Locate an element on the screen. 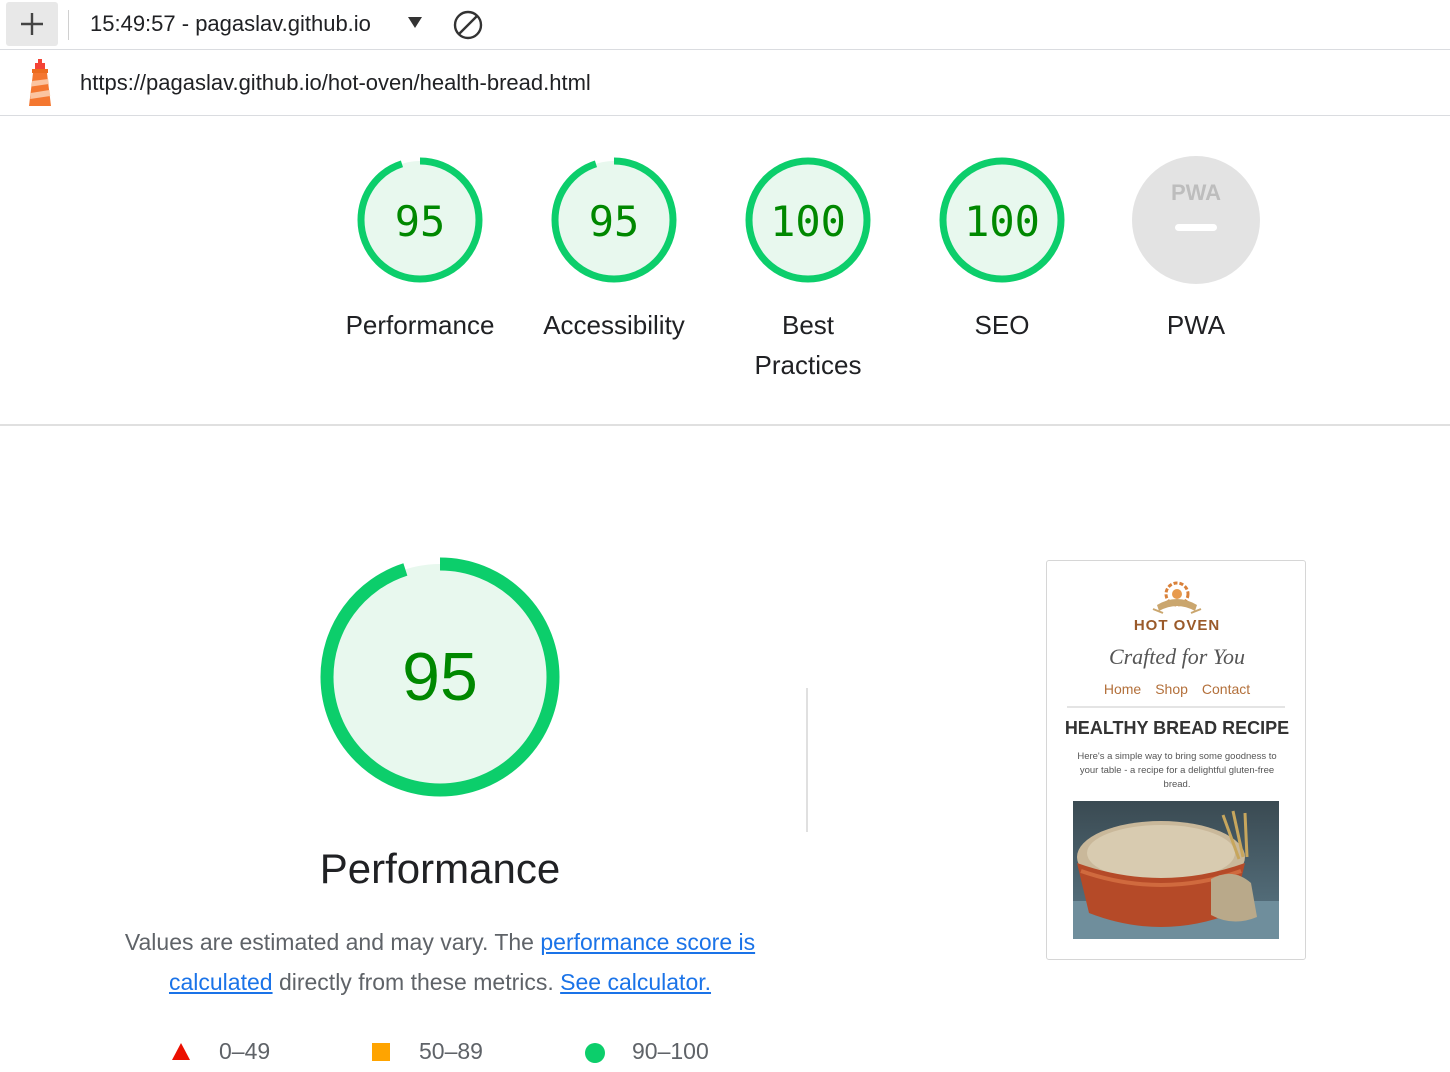 The image size is (1450, 1072). gauge-seo-ring: 100 is located at coordinates (1002, 220).